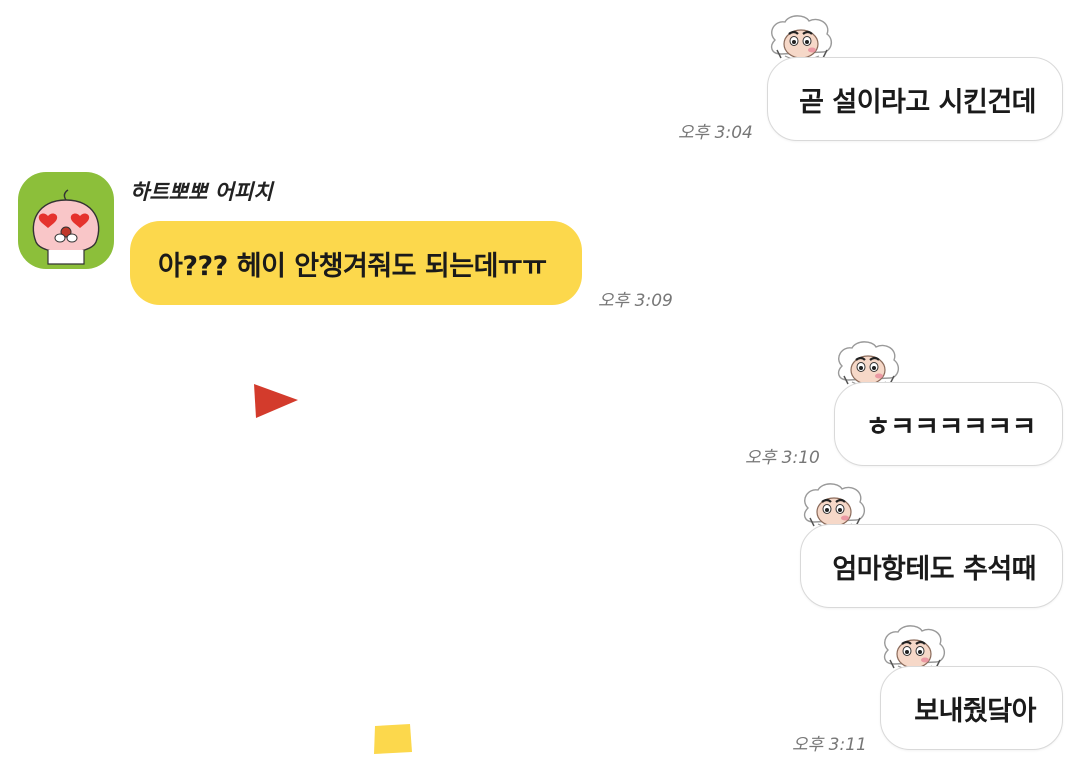 The image size is (1080, 767). I want to click on message-bubble-incoming: 아??? 헤이 안챙겨줘도 되는데ㅠㅠ, so click(356, 263).